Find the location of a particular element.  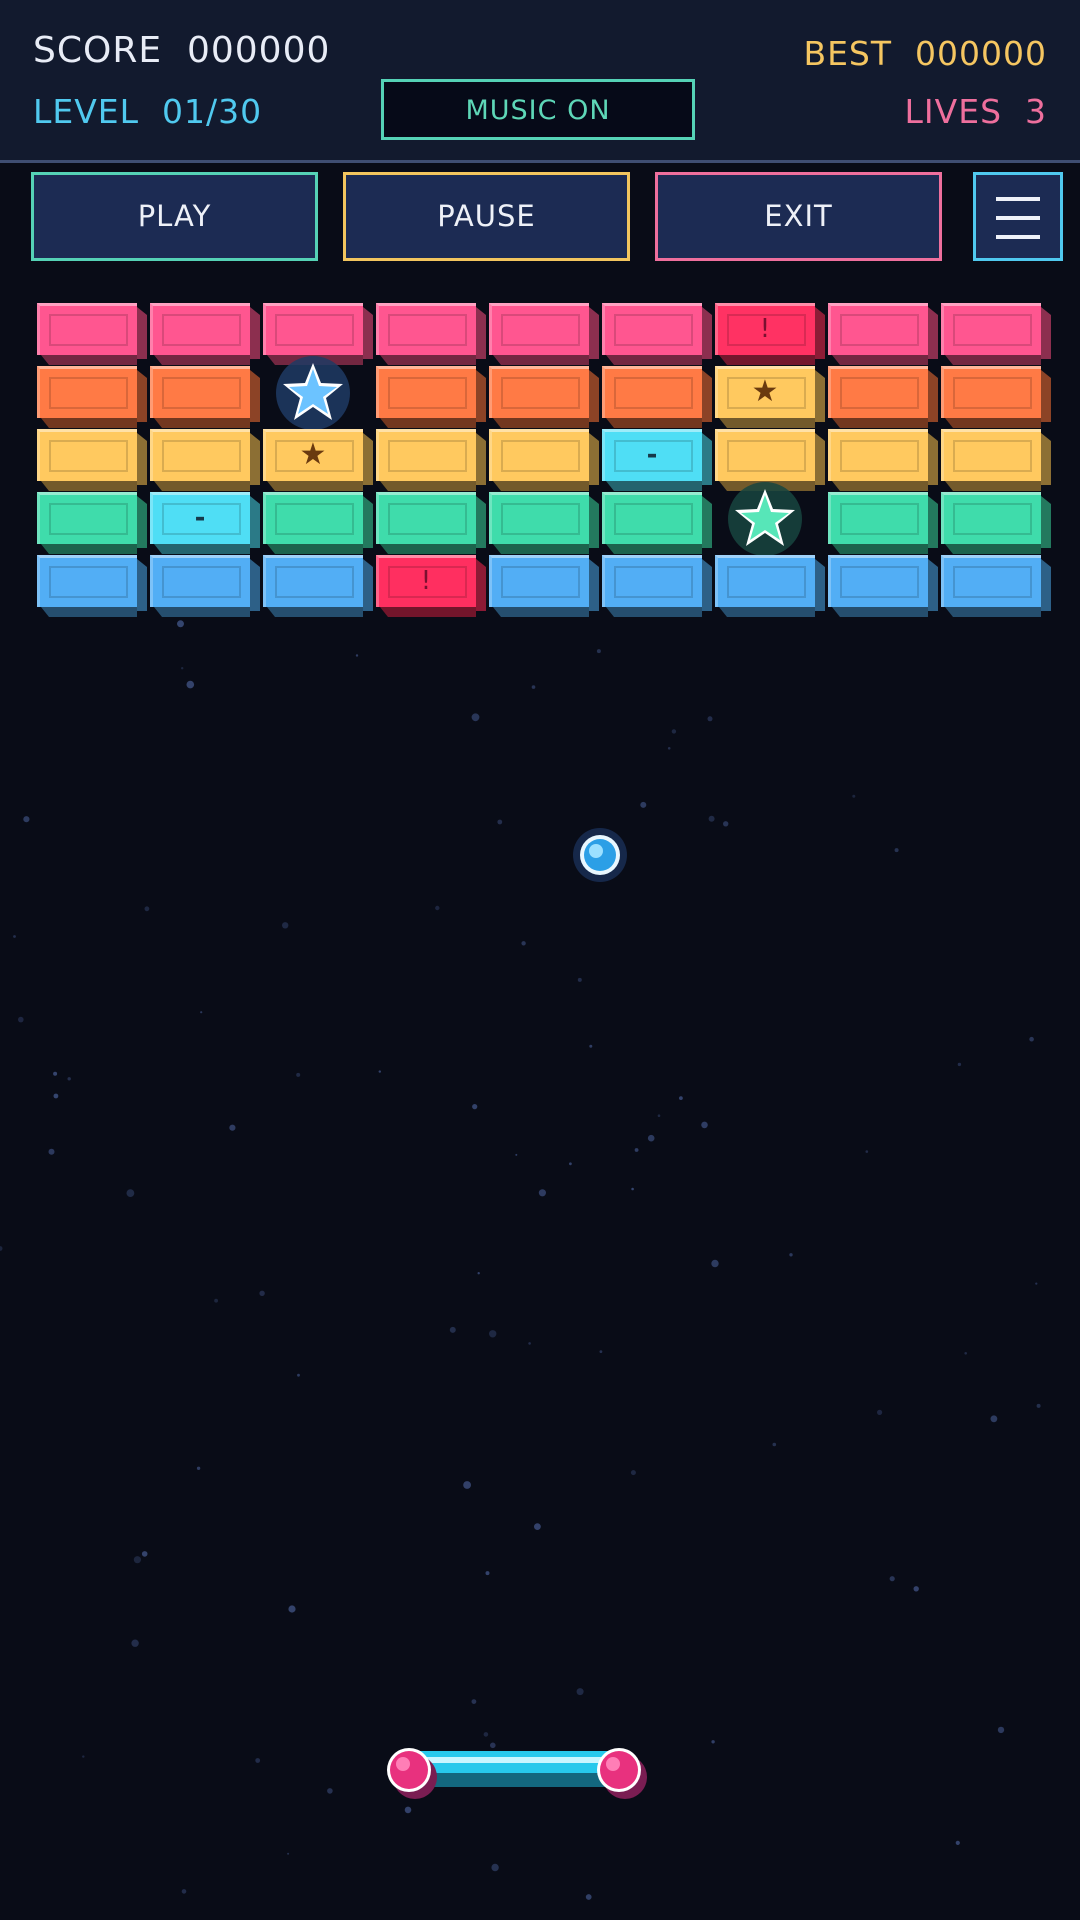

best-score-display: BEST 000000 is located at coordinates (925, 53).